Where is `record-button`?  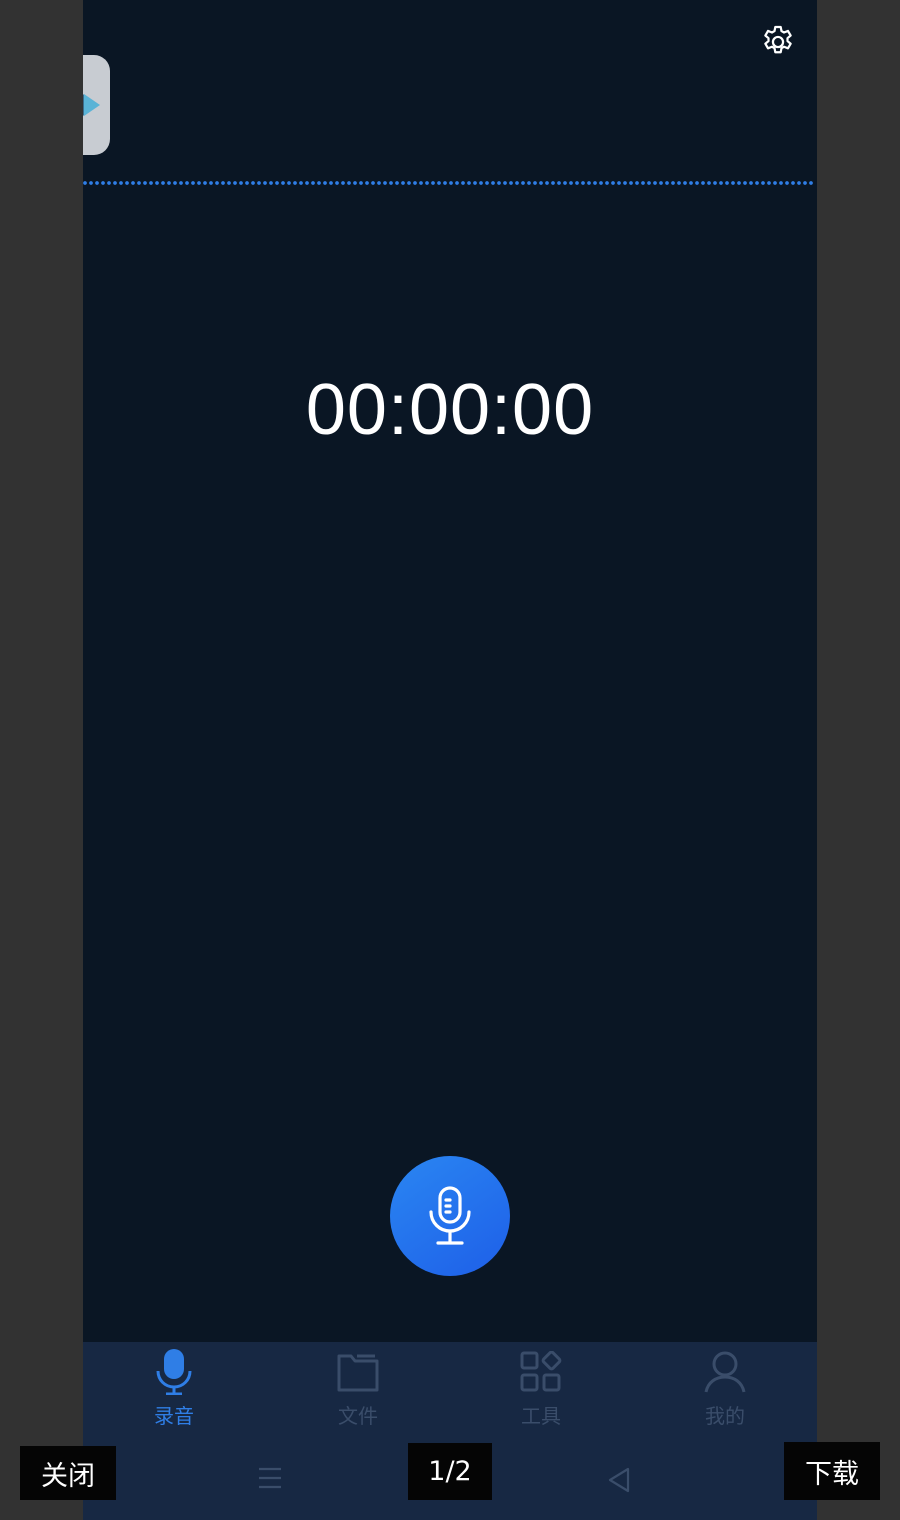 record-button is located at coordinates (450, 1216).